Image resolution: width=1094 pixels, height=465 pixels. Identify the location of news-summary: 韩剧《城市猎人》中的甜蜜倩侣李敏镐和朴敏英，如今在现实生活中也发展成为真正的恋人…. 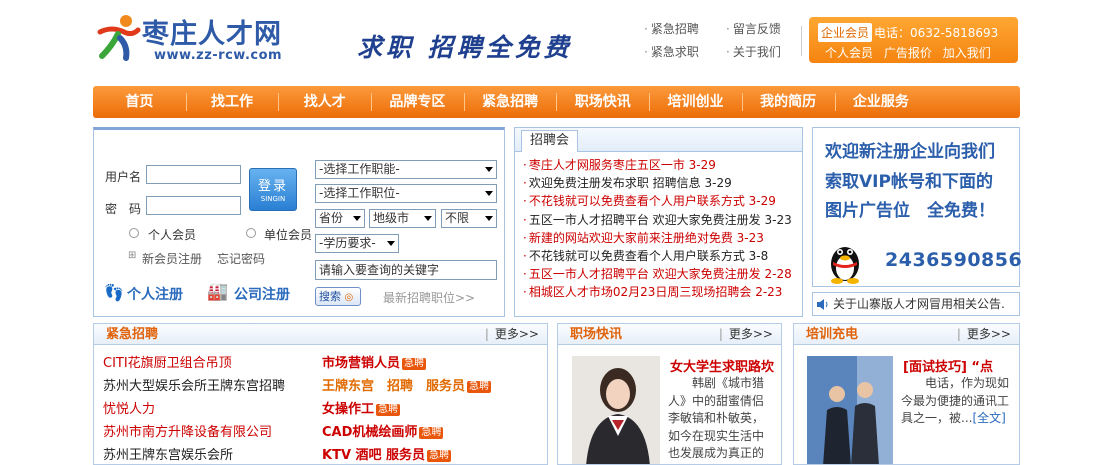
(716, 420).